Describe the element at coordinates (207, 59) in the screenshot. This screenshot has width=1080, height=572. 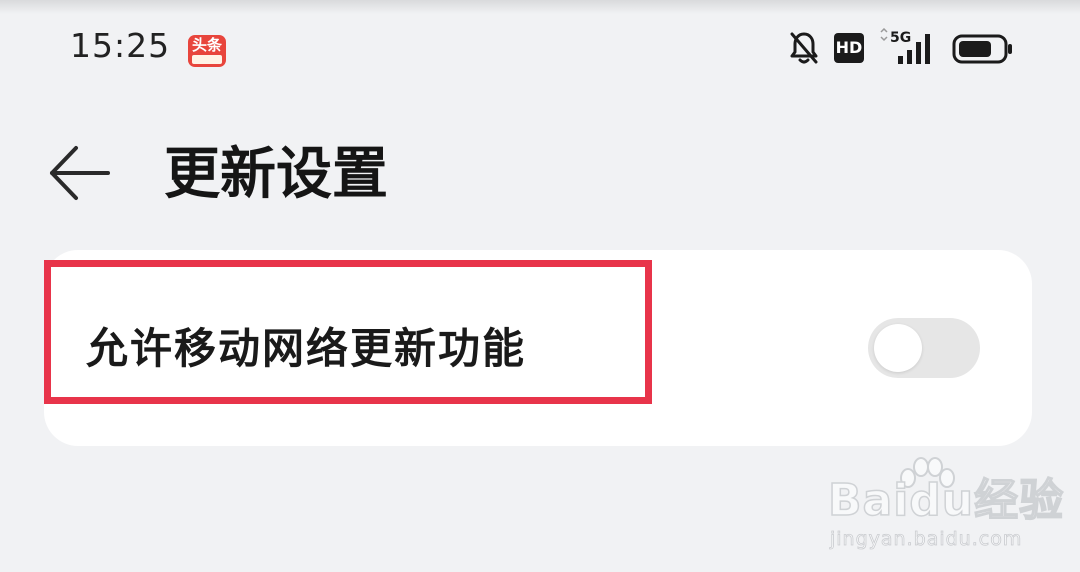
I see `app-badge-strip` at that location.